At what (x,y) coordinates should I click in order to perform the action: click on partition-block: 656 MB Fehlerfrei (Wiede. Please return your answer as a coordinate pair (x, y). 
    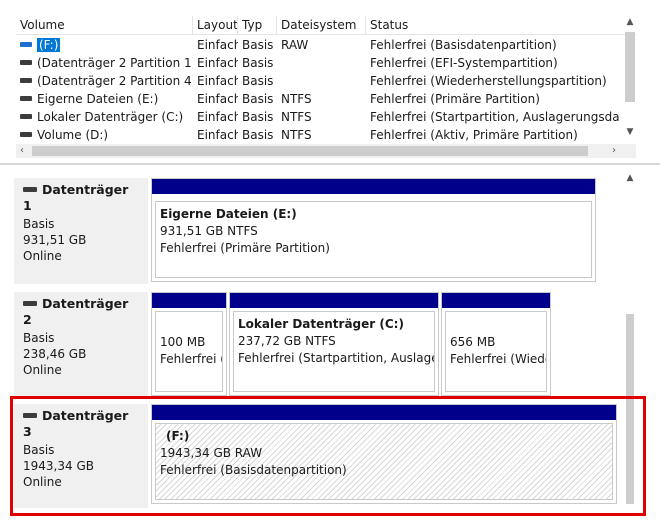
    Looking at the image, I should click on (496, 344).